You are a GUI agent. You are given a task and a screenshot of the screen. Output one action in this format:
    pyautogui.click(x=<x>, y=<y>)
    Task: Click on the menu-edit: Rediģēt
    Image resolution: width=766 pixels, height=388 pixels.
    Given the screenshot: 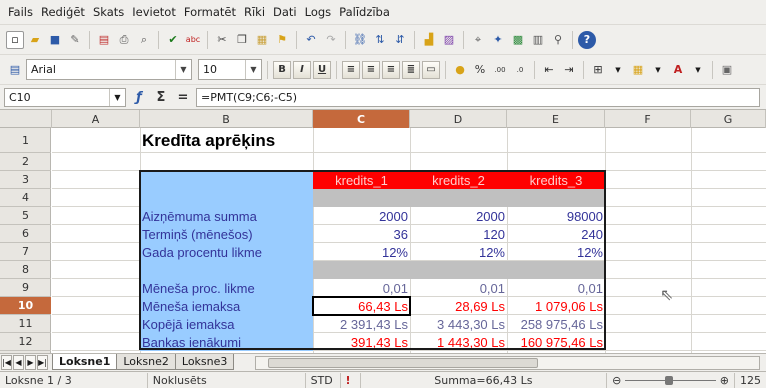 What is the action you would take?
    pyautogui.click(x=63, y=12)
    